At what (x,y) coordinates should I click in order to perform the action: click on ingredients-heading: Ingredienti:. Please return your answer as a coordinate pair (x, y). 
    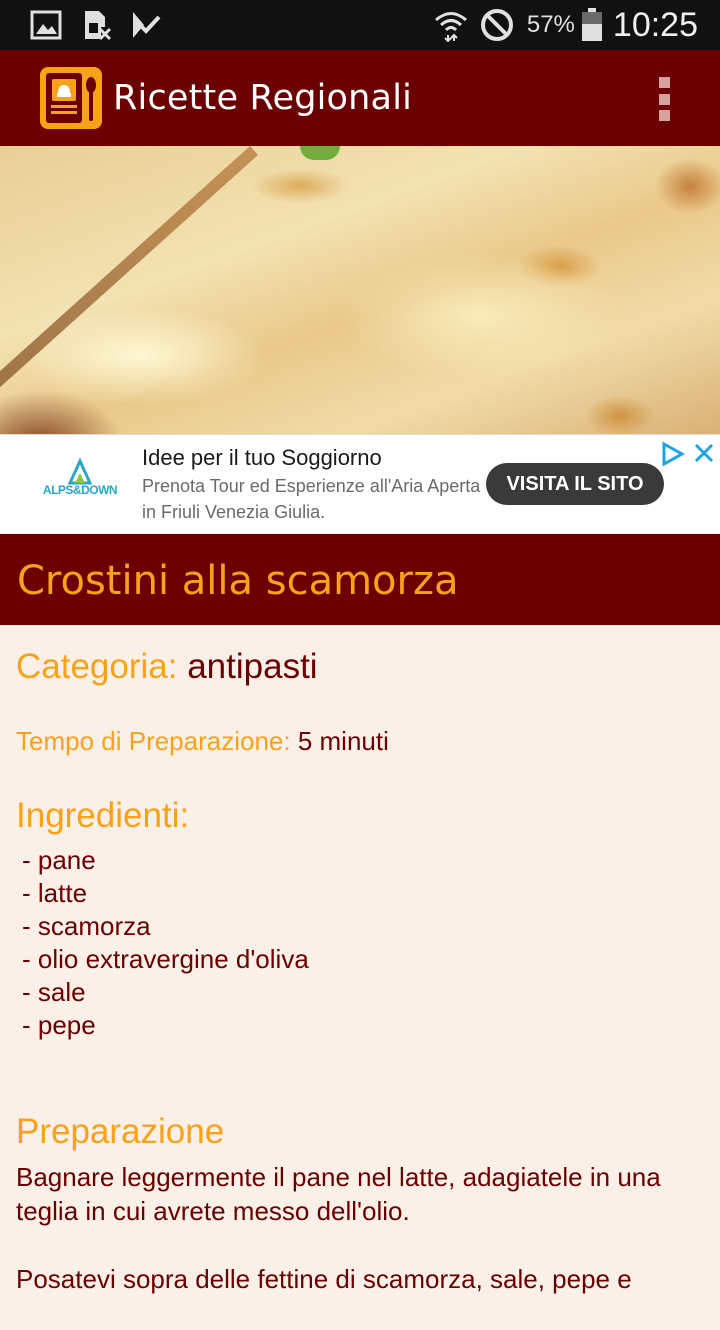
    Looking at the image, I should click on (103, 815).